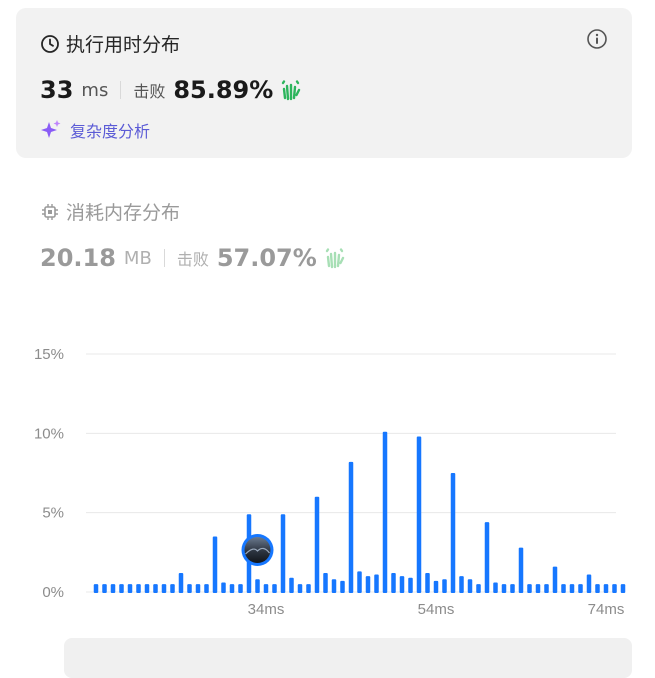 This screenshot has height=678, width=655. Describe the element at coordinates (78, 258) in the screenshot. I see `memory-value: 20.18` at that location.